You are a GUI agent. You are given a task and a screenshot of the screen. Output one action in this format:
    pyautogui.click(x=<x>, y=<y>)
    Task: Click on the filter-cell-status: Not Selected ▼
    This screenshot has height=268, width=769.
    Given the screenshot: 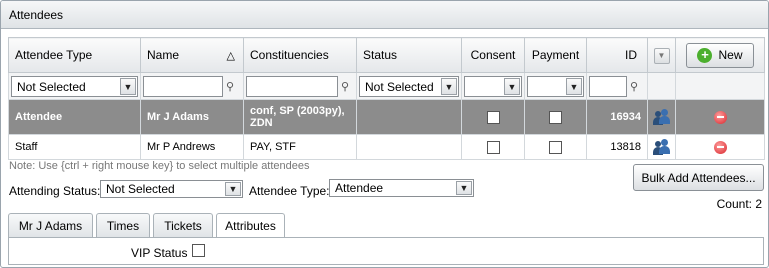 What is the action you would take?
    pyautogui.click(x=409, y=86)
    